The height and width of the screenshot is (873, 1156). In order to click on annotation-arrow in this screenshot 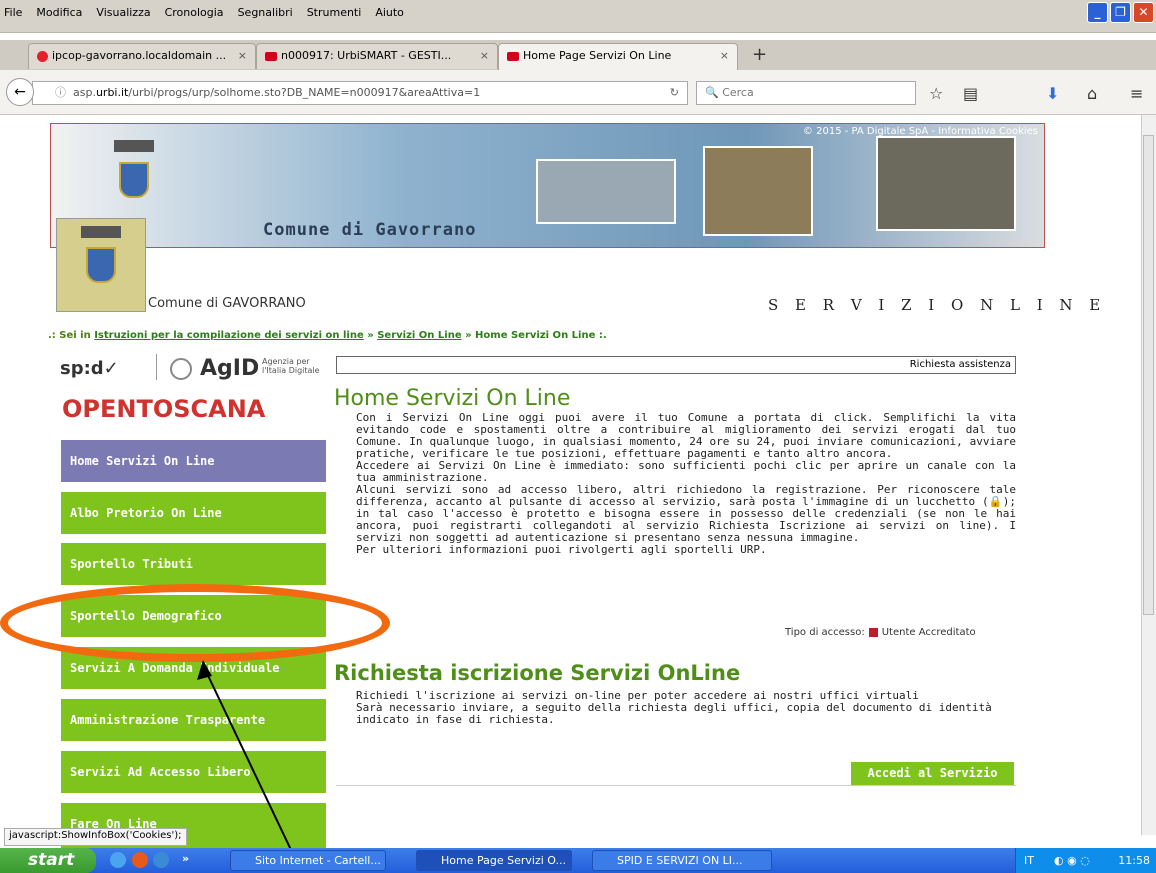, I will do `click(250, 766)`.